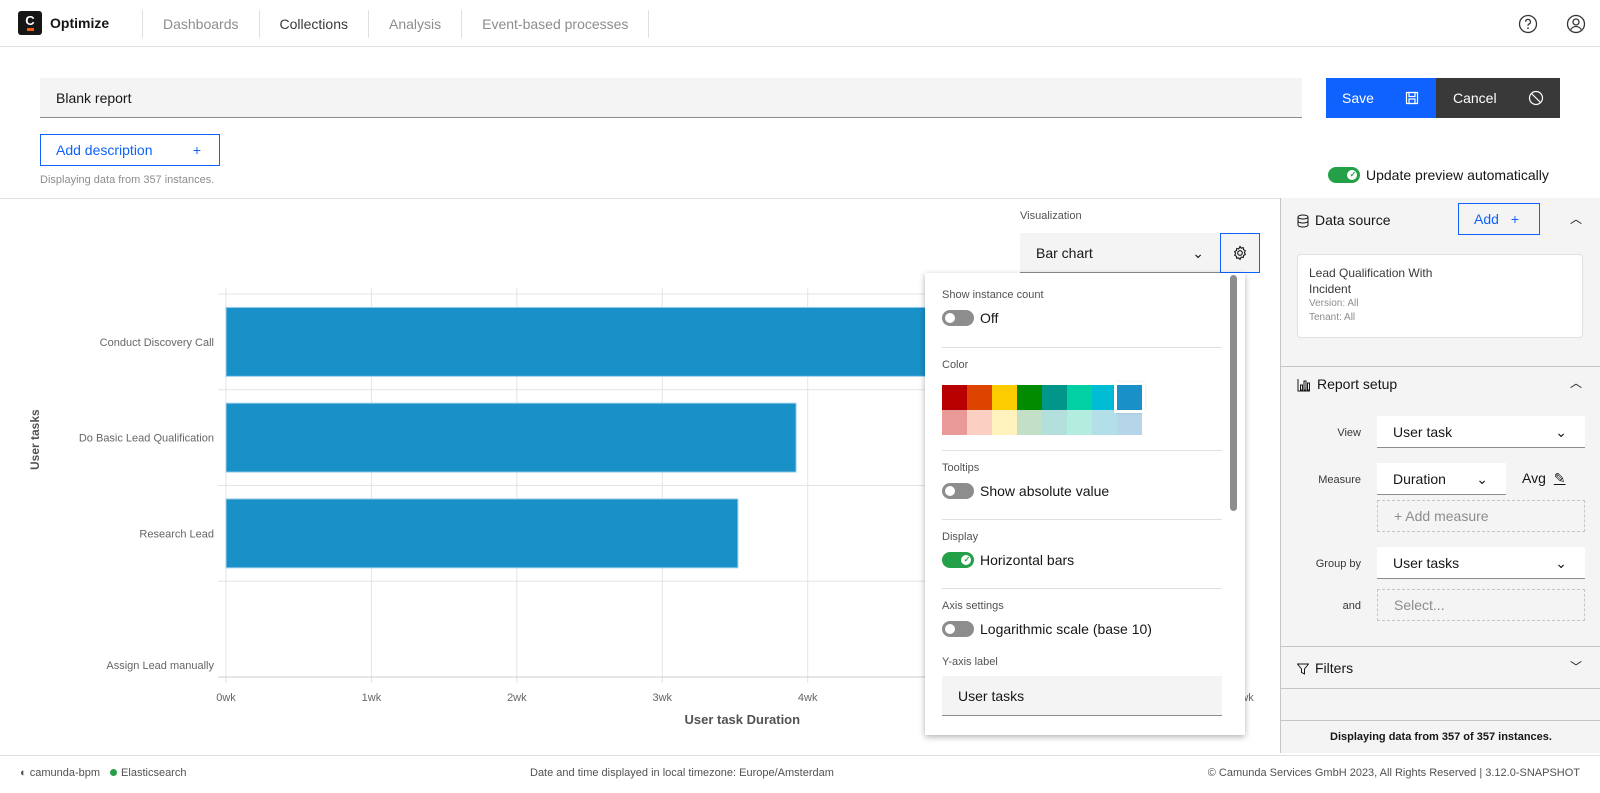  I want to click on y-axis-label-section: Y-axis label User tasks, so click(1082, 686).